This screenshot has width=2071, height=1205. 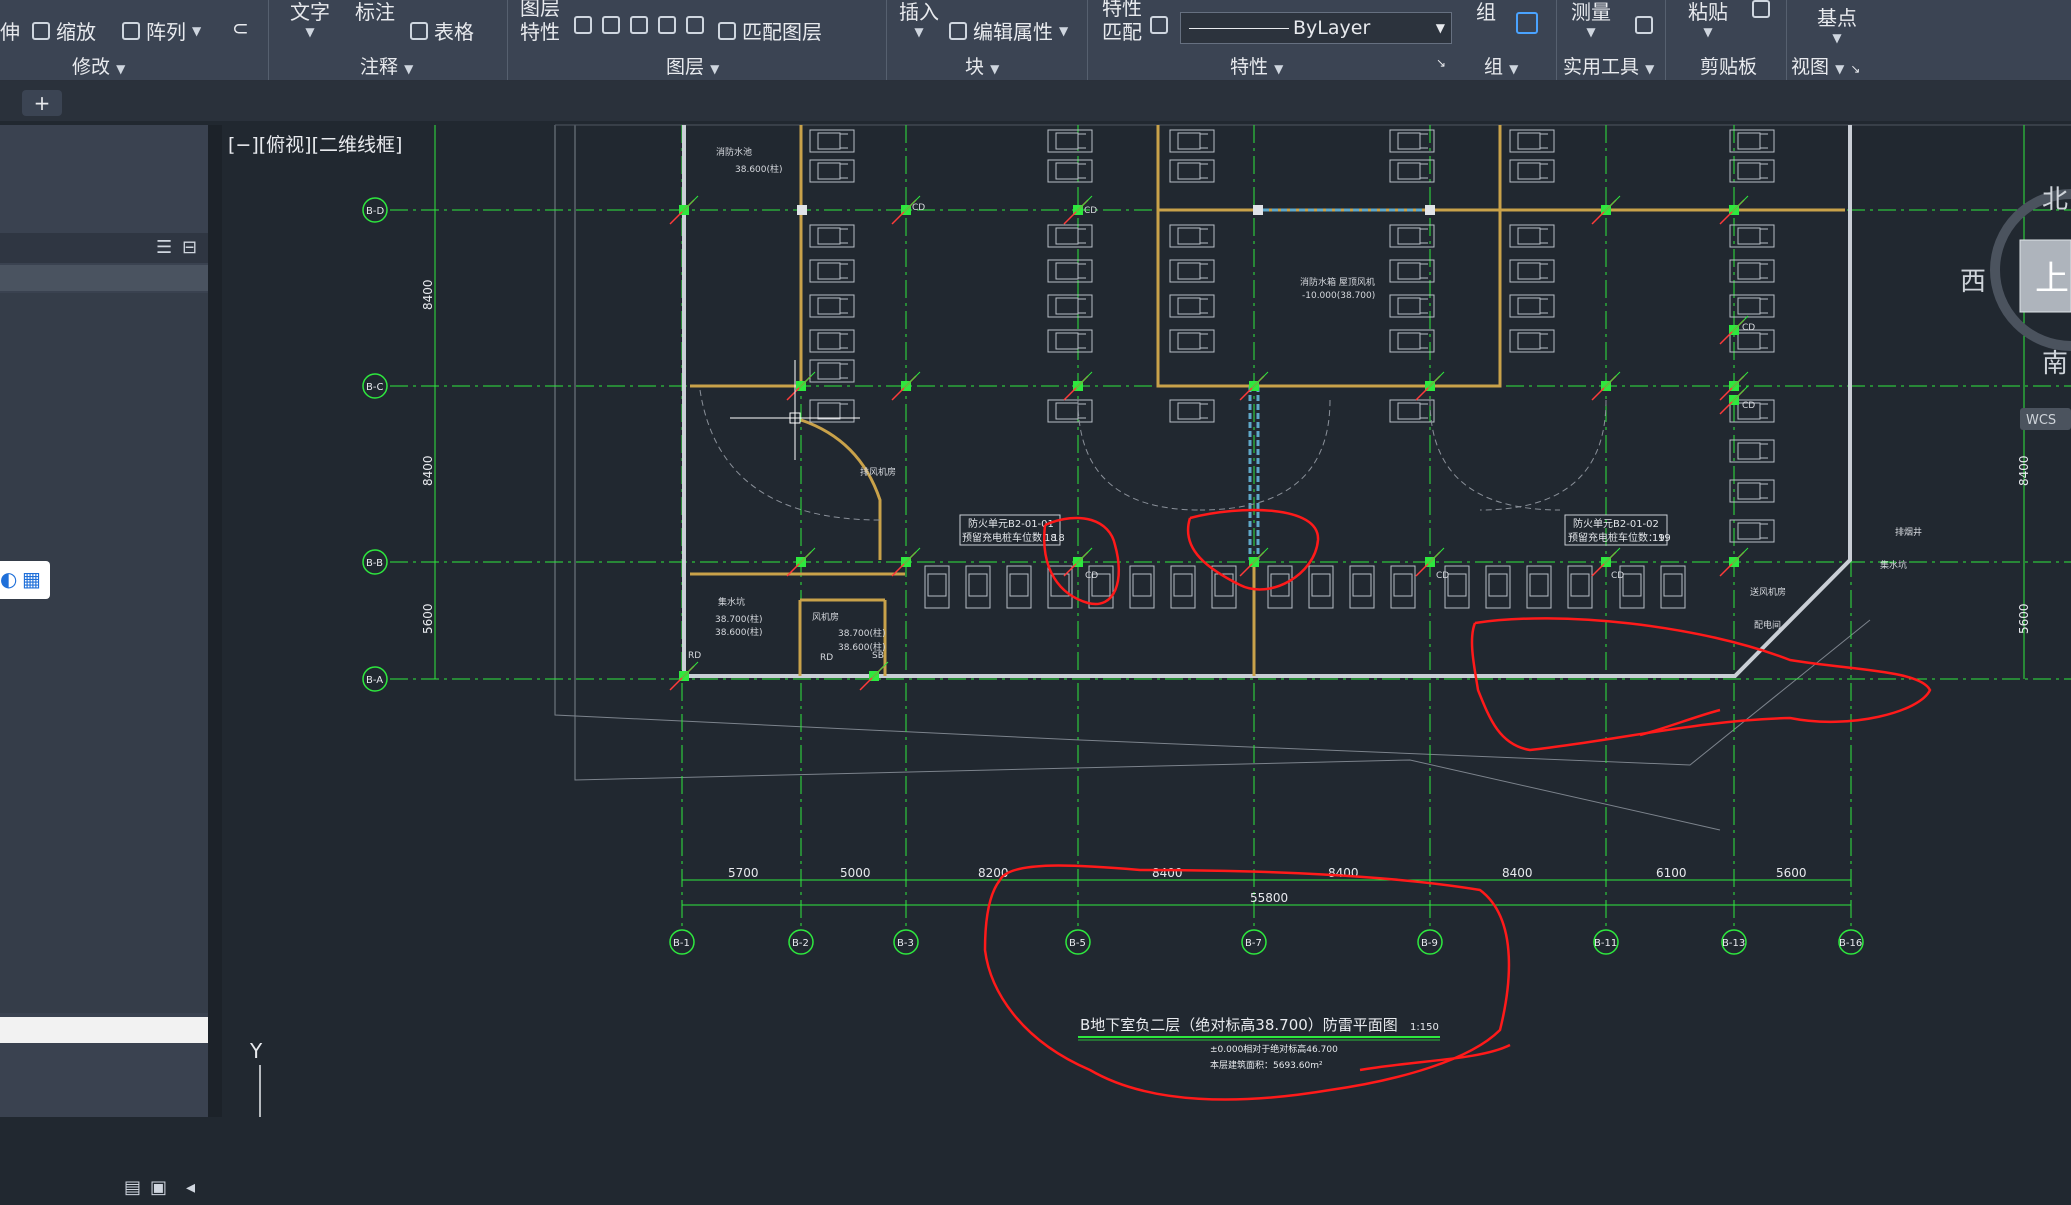 I want to click on layer-off-icon, so click(x=611, y=25).